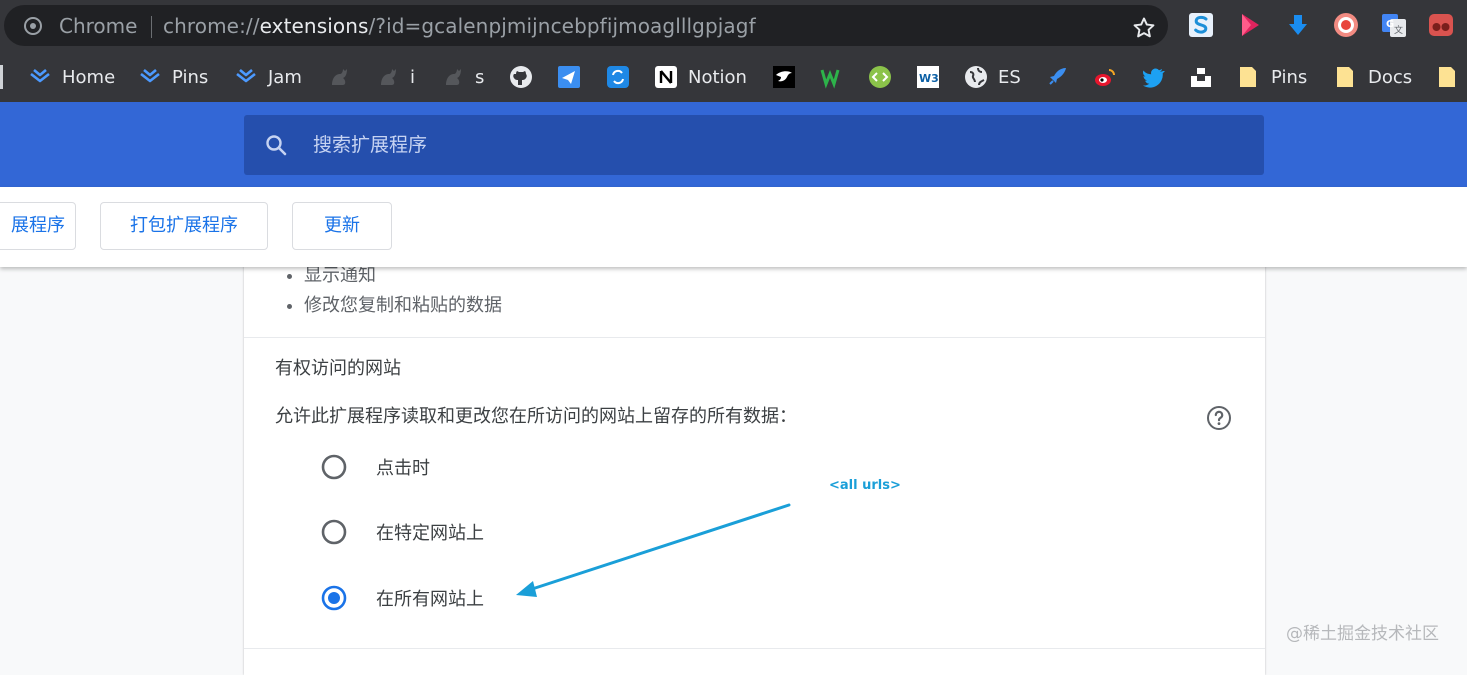 The image size is (1467, 675). I want to click on unsplash-icon, so click(1201, 77).